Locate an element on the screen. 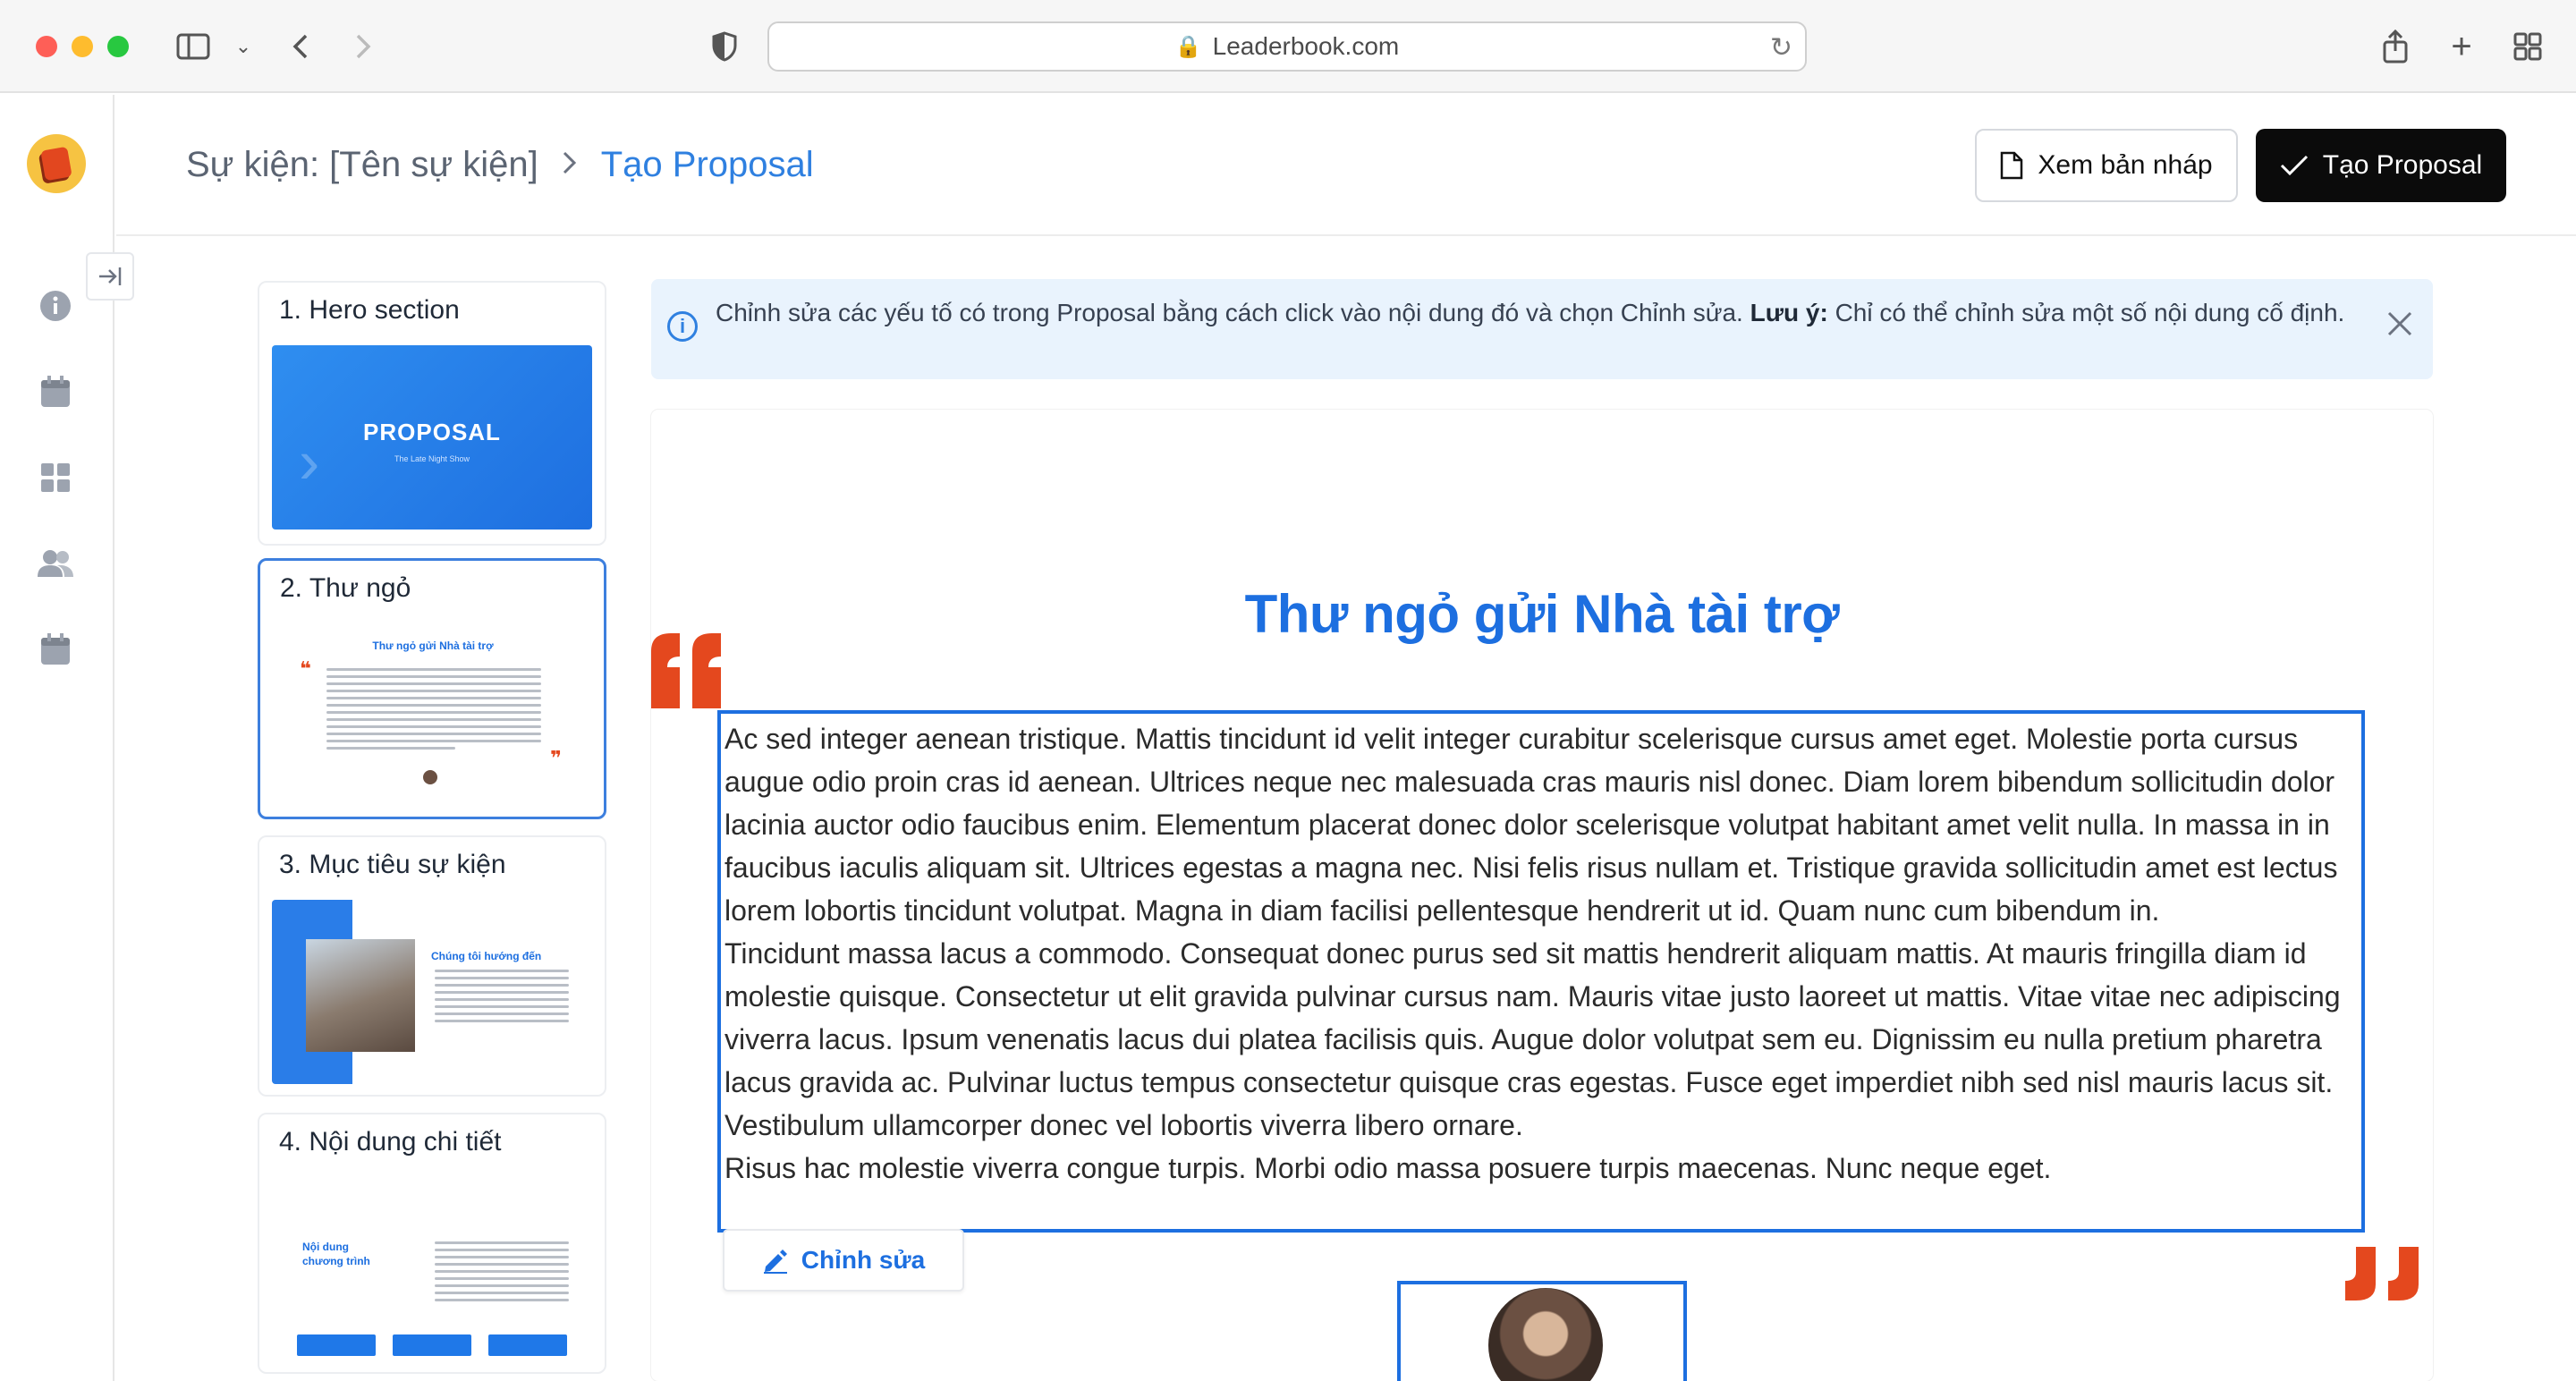 Image resolution: width=2576 pixels, height=1381 pixels. section-thumbnail: Chúng tôi hướng đến is located at coordinates (432, 992).